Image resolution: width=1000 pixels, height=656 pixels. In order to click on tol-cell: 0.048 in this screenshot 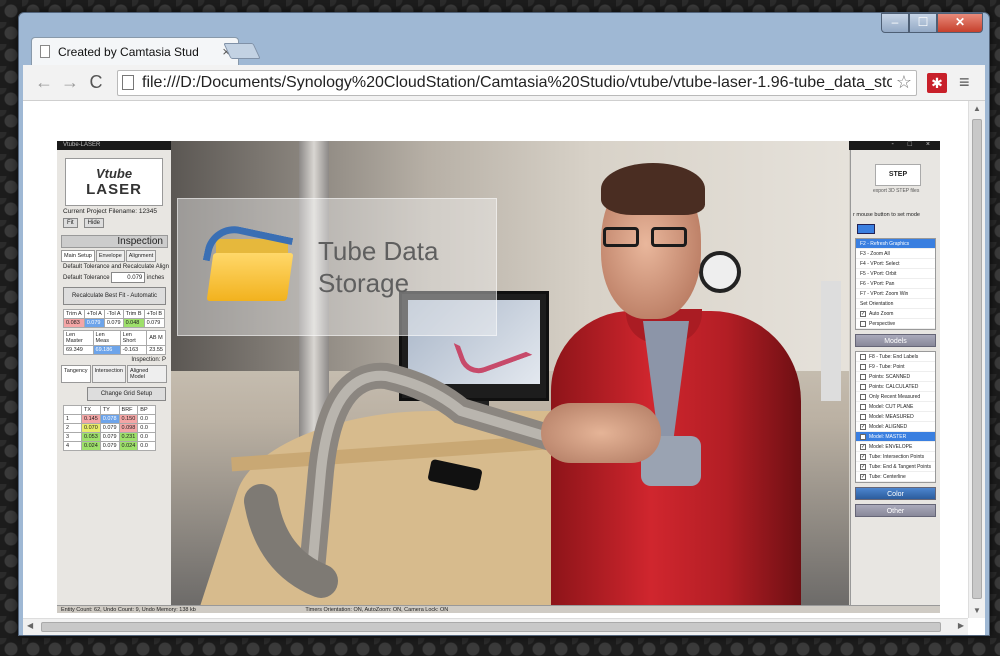, I will do `click(133, 323)`.